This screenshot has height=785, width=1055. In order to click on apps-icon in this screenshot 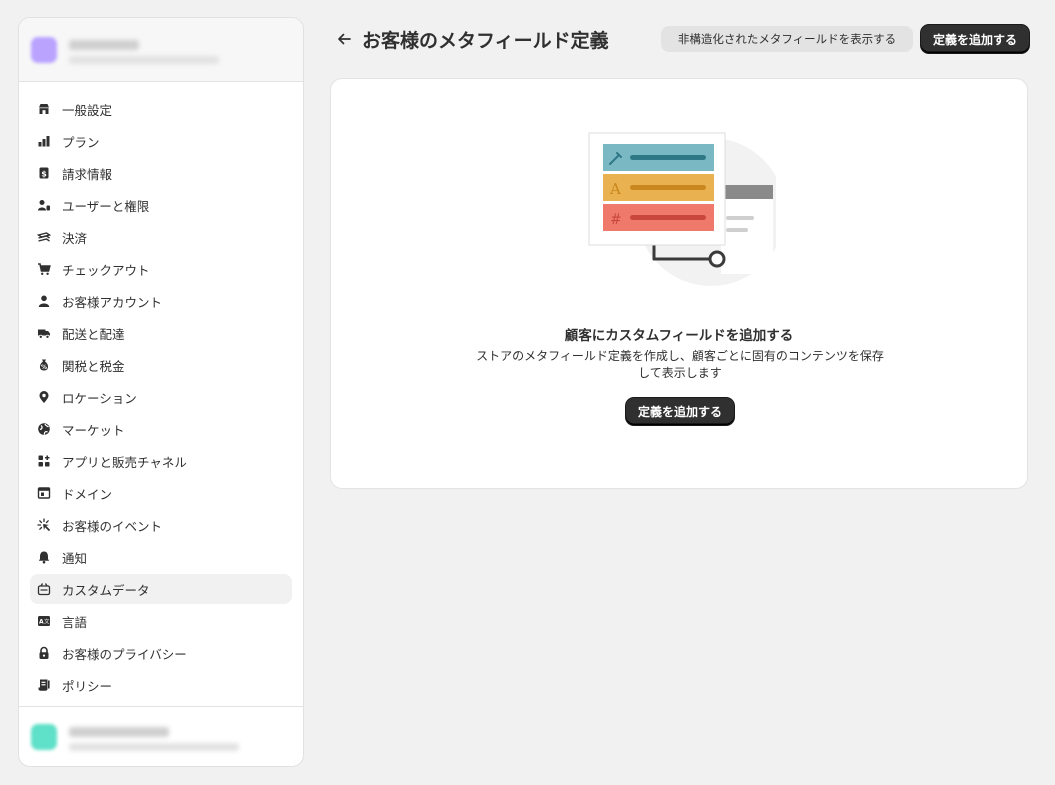, I will do `click(44, 461)`.